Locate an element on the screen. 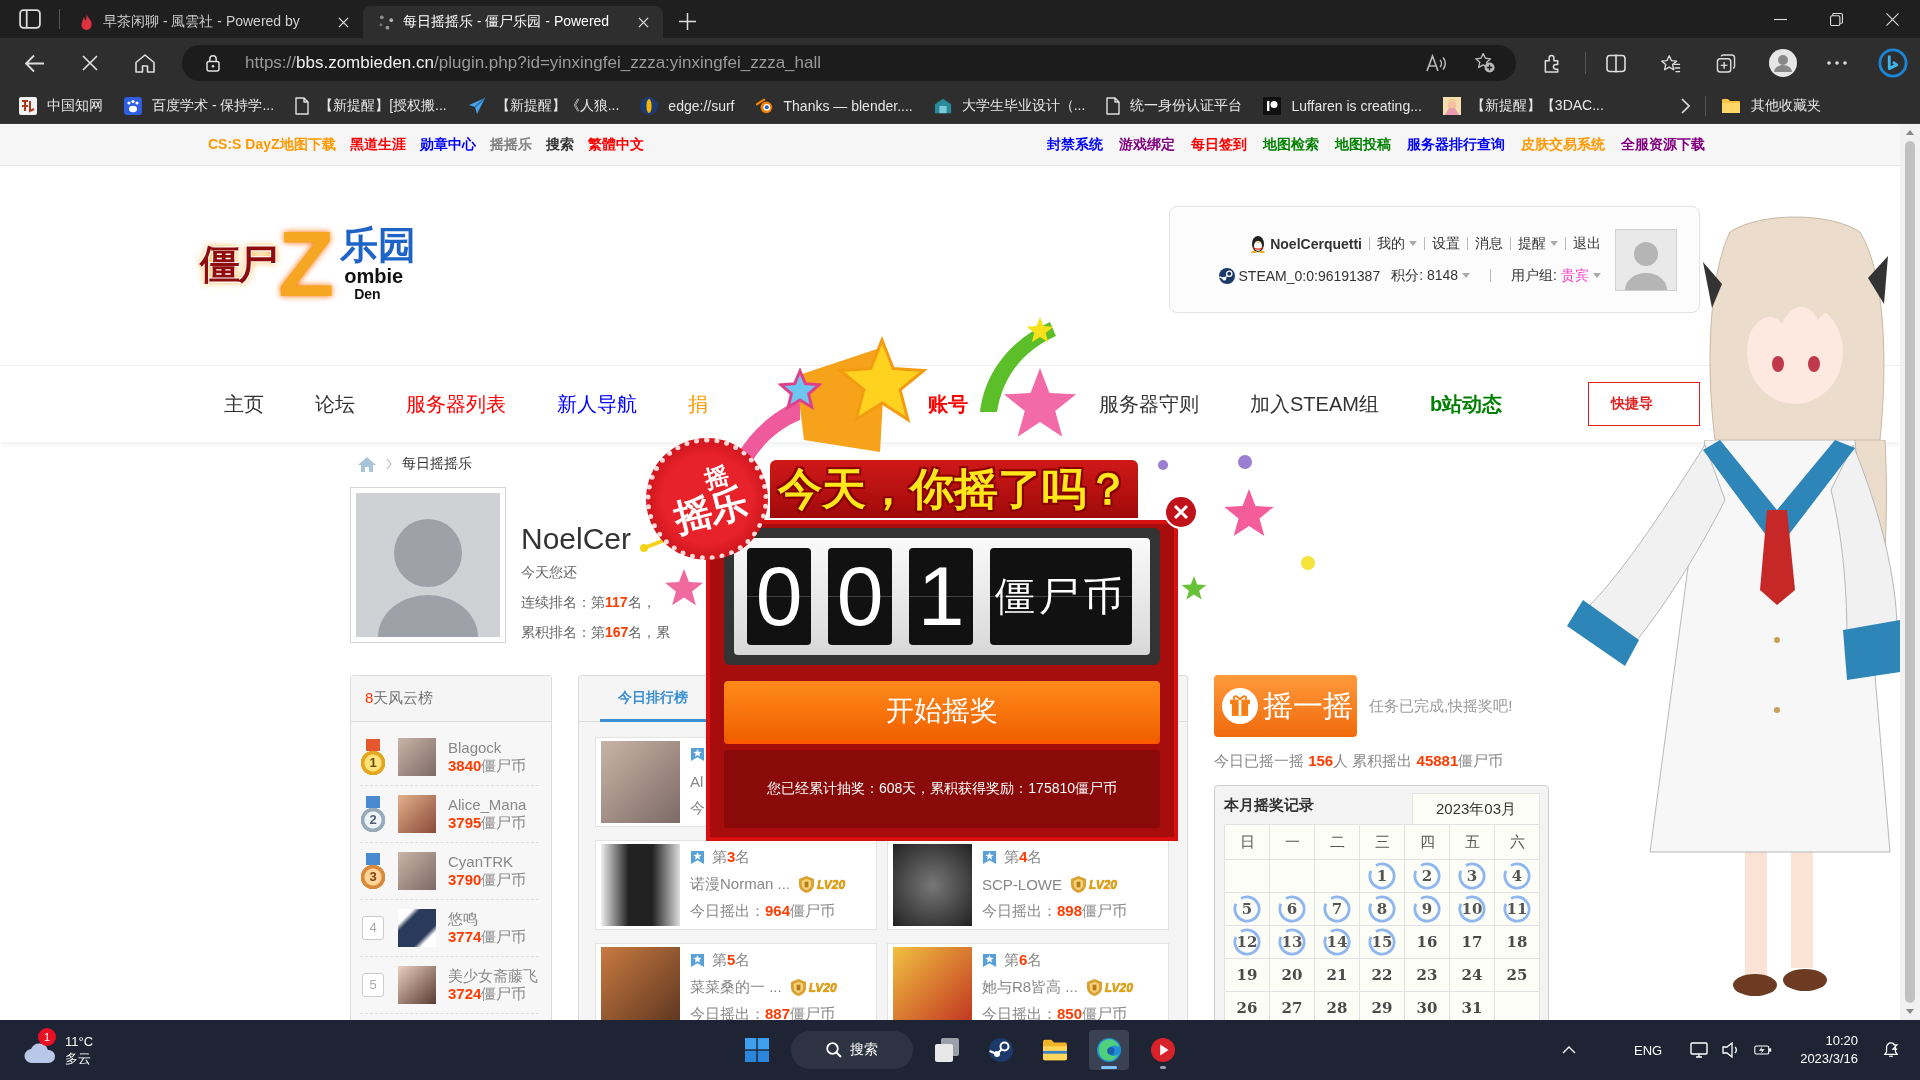 The width and height of the screenshot is (1920, 1080). username-link: NoelCerquetti is located at coordinates (1316, 243).